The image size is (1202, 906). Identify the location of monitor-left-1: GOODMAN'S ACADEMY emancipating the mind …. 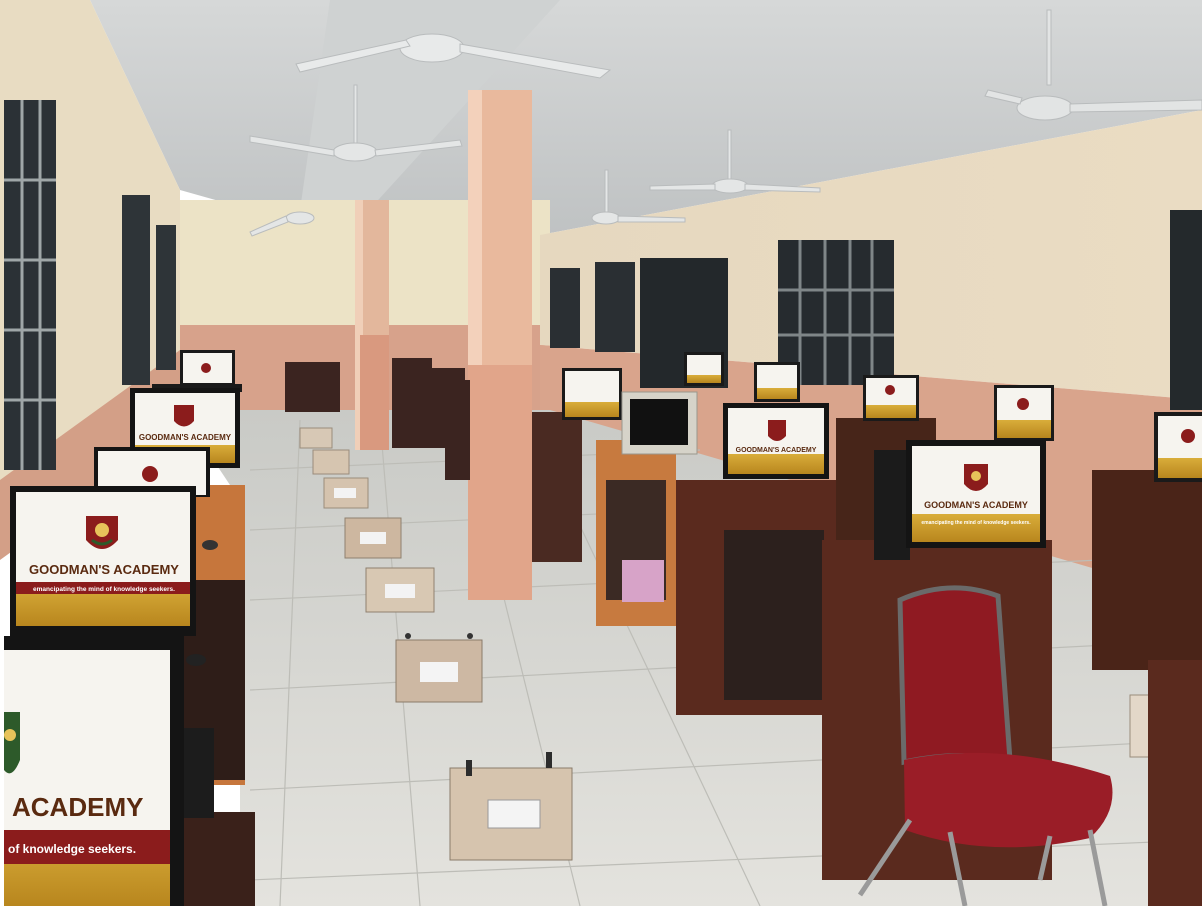
(103, 561).